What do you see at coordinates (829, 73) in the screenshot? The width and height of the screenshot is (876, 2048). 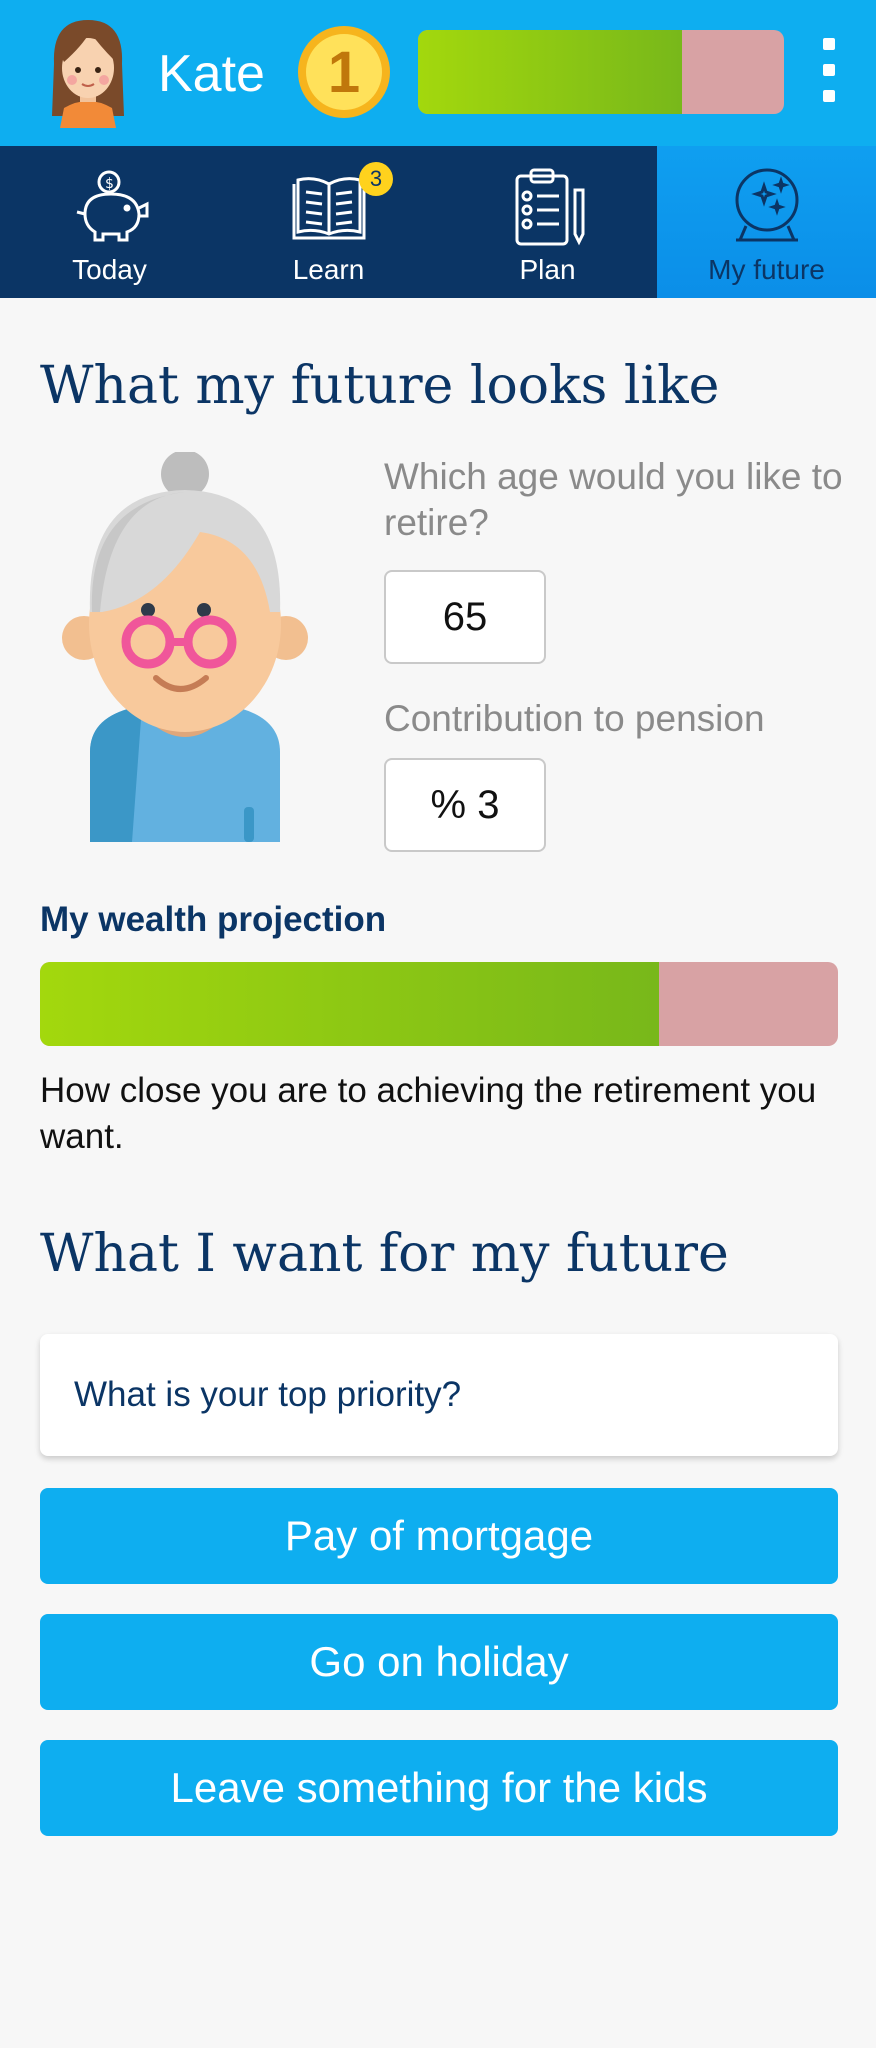 I see `more-menu-icon` at bounding box center [829, 73].